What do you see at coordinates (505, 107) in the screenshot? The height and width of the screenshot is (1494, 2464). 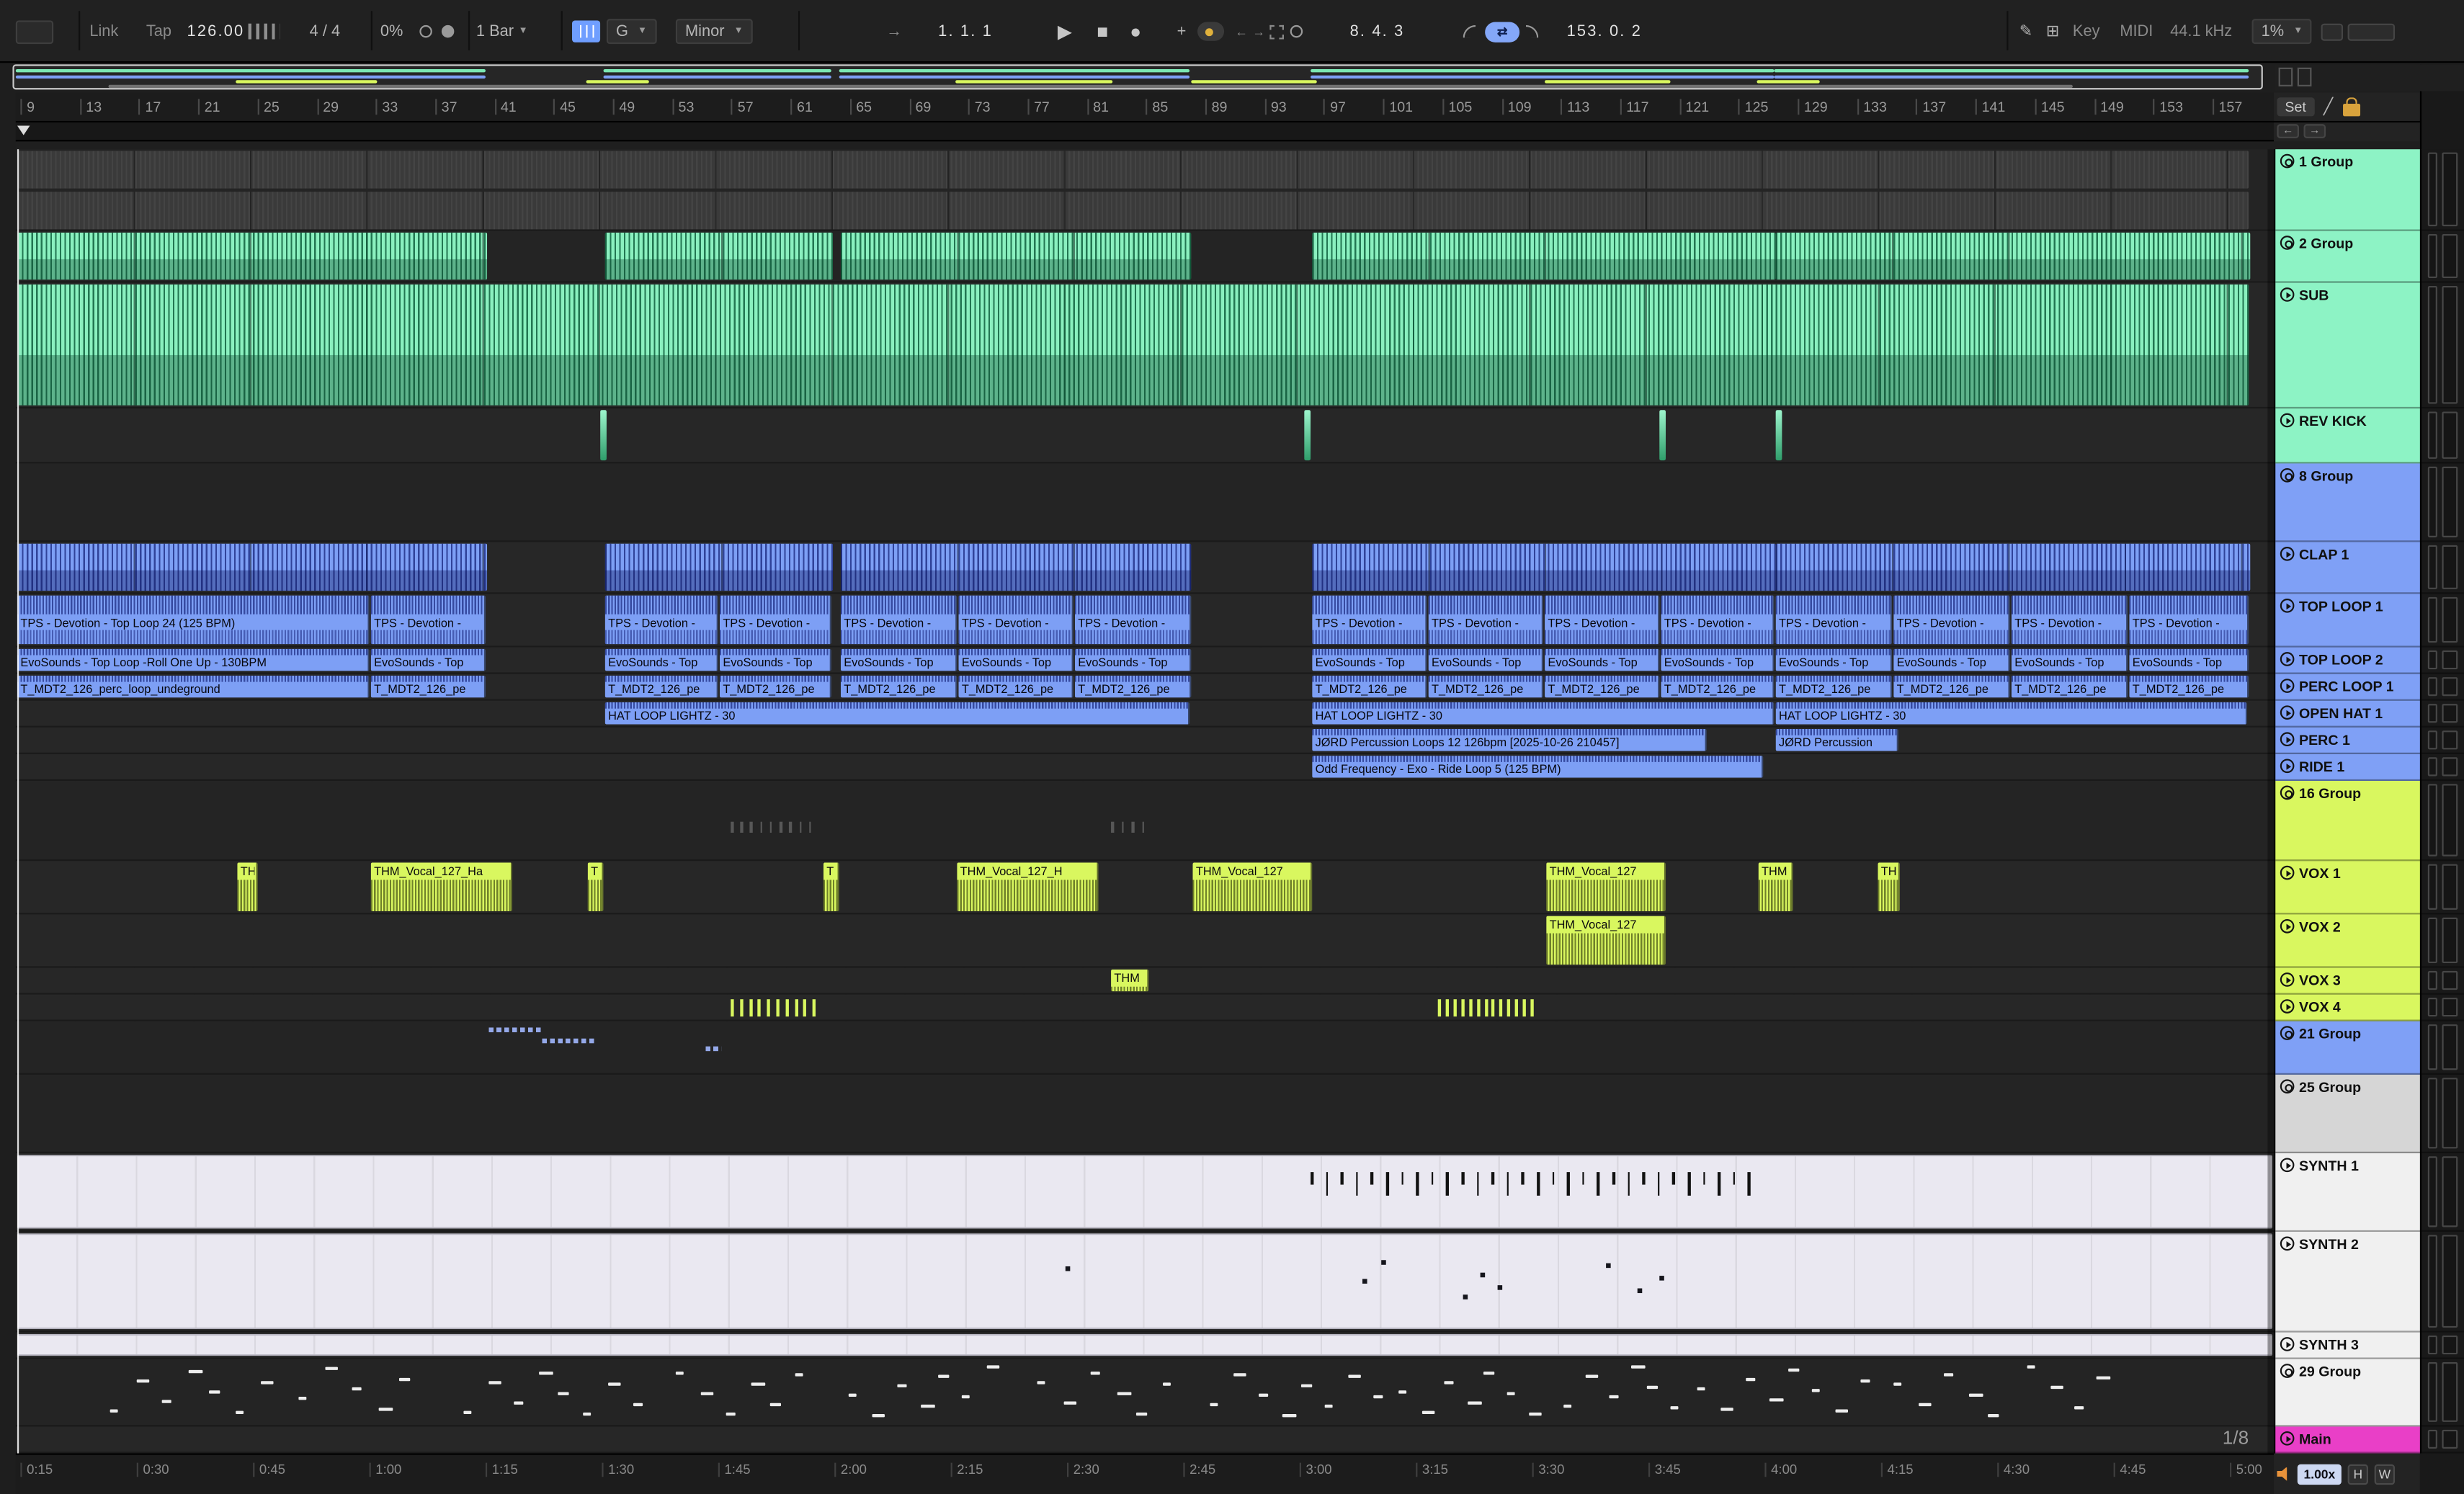 I see `bar-number: 41` at bounding box center [505, 107].